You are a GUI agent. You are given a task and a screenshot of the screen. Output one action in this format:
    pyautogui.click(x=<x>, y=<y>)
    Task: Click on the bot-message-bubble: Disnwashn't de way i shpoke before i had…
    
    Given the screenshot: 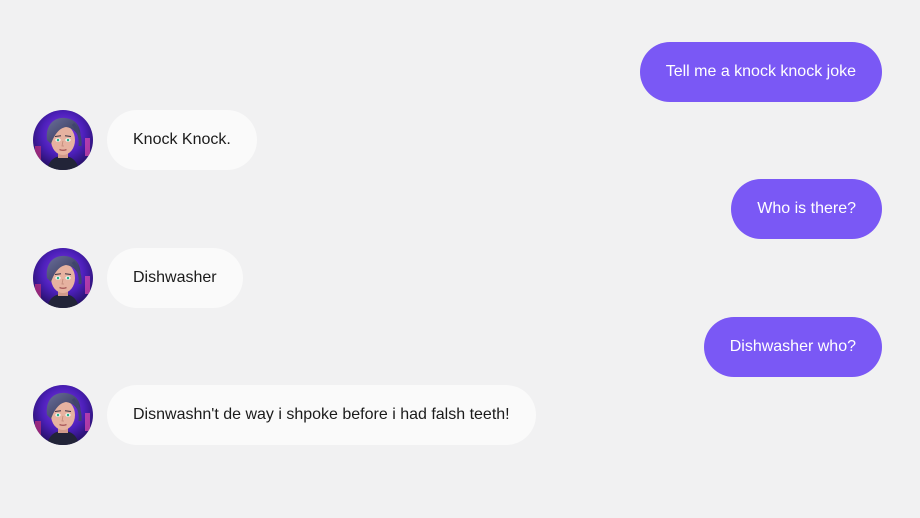 What is the action you would take?
    pyautogui.click(x=321, y=415)
    